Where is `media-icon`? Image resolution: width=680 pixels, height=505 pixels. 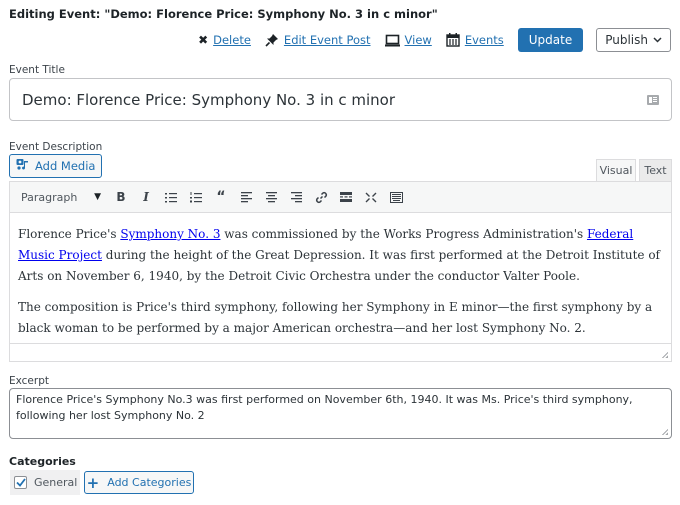 media-icon is located at coordinates (23, 166).